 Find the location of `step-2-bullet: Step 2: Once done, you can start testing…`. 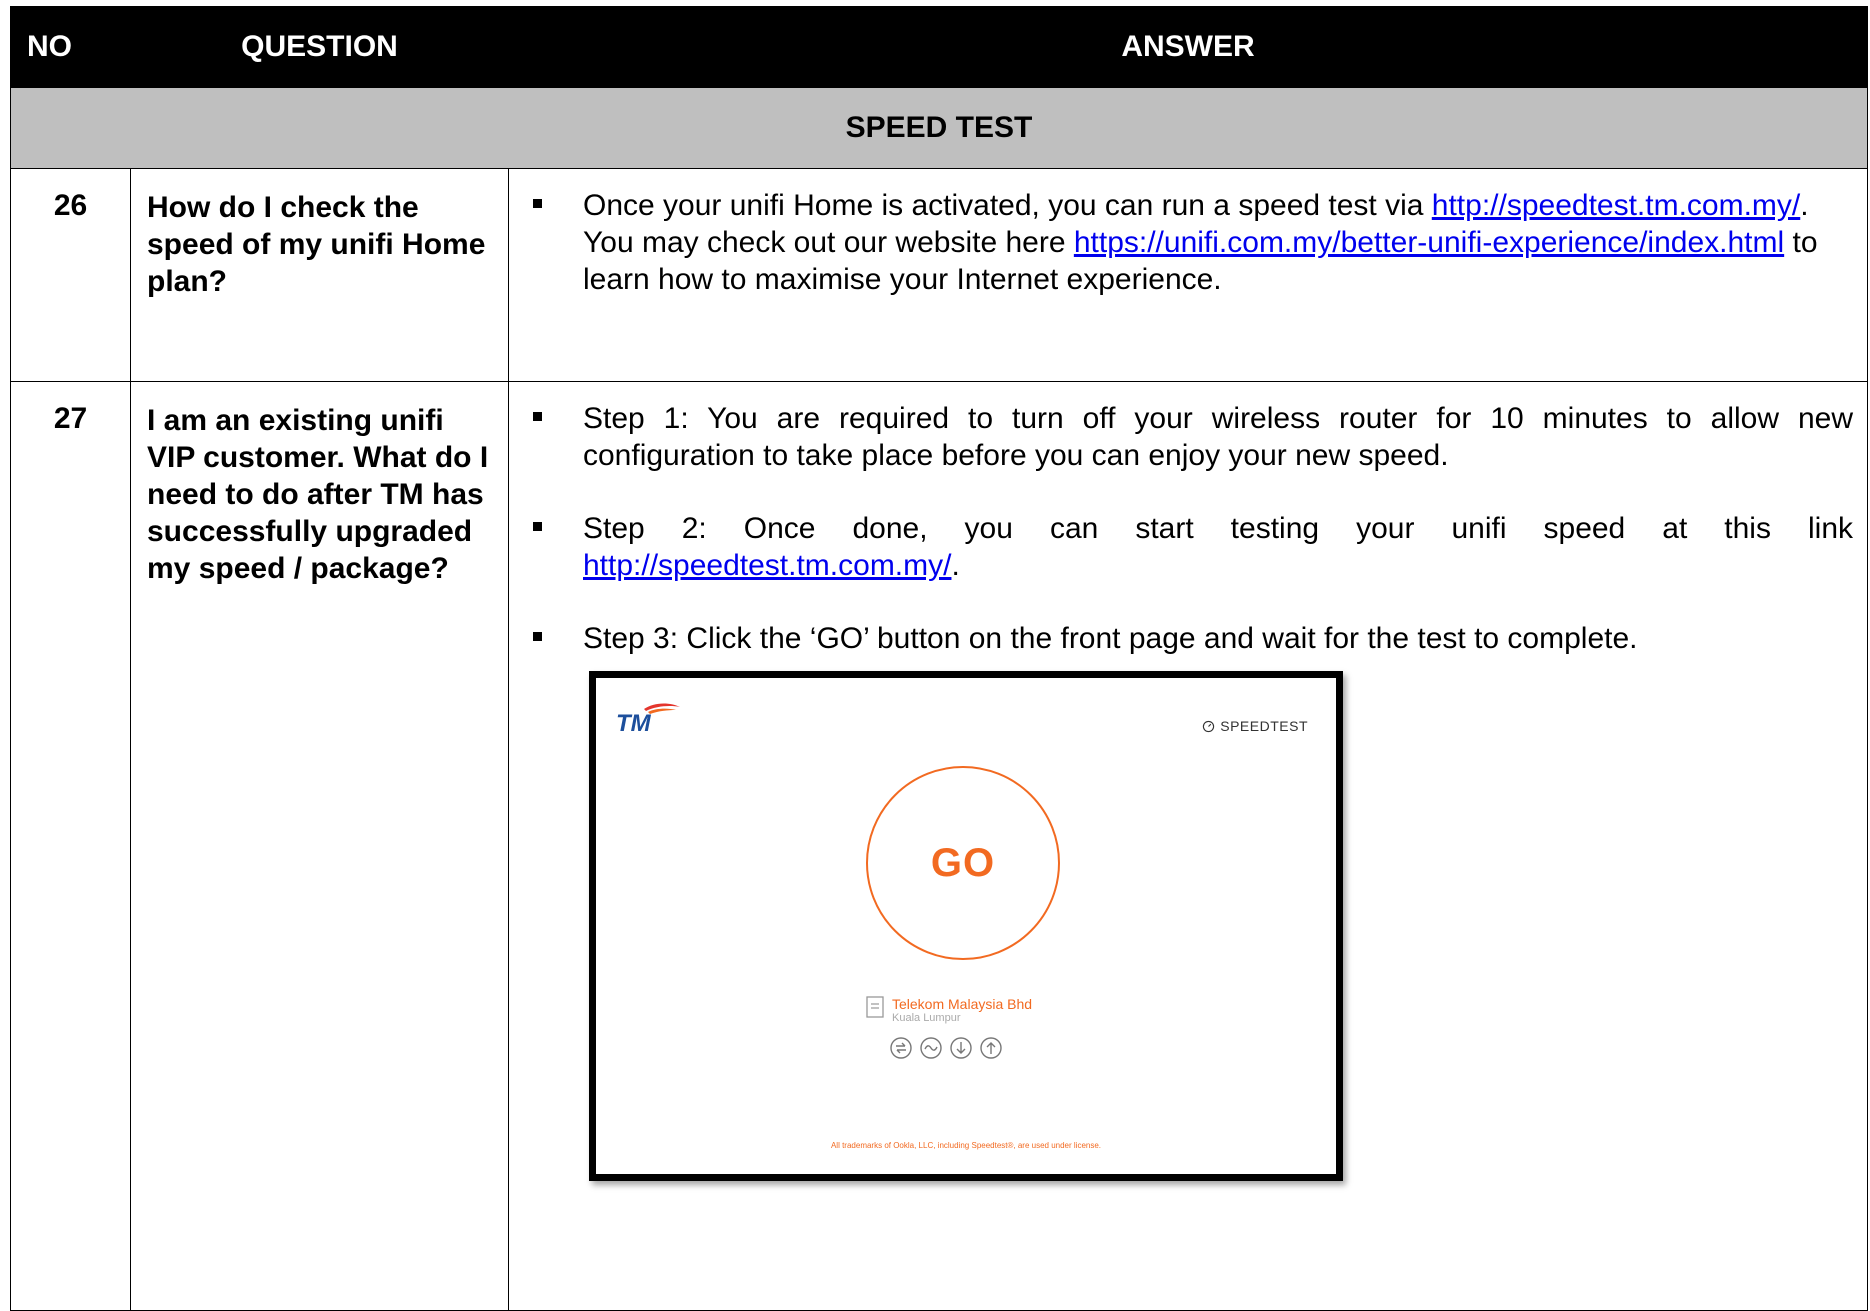

step-2-bullet: Step 2: Once done, you can start testing… is located at coordinates (1190, 547).